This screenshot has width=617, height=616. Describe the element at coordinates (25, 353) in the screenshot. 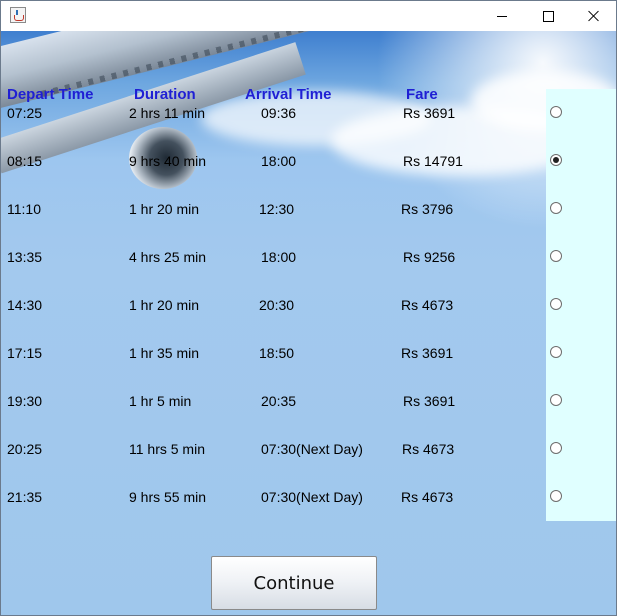

I see `flight-depart: 17:15` at that location.